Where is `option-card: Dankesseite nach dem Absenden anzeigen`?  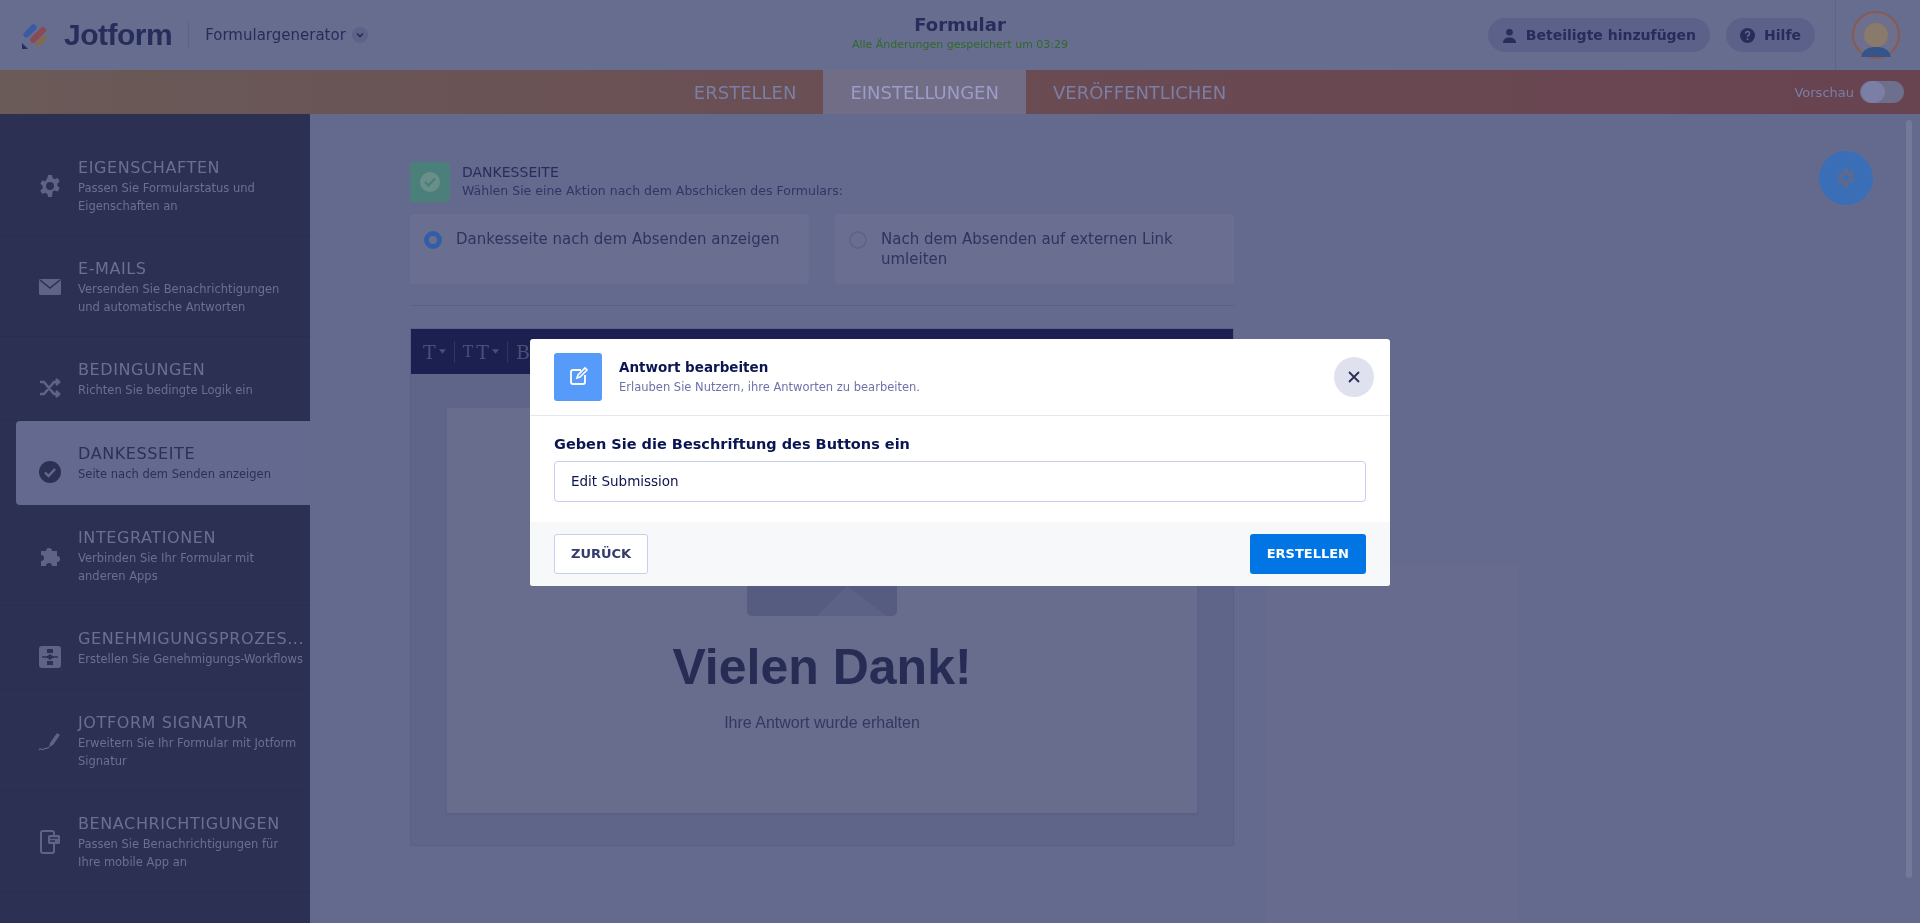
option-card: Dankesseite nach dem Absenden anzeigen is located at coordinates (609, 249).